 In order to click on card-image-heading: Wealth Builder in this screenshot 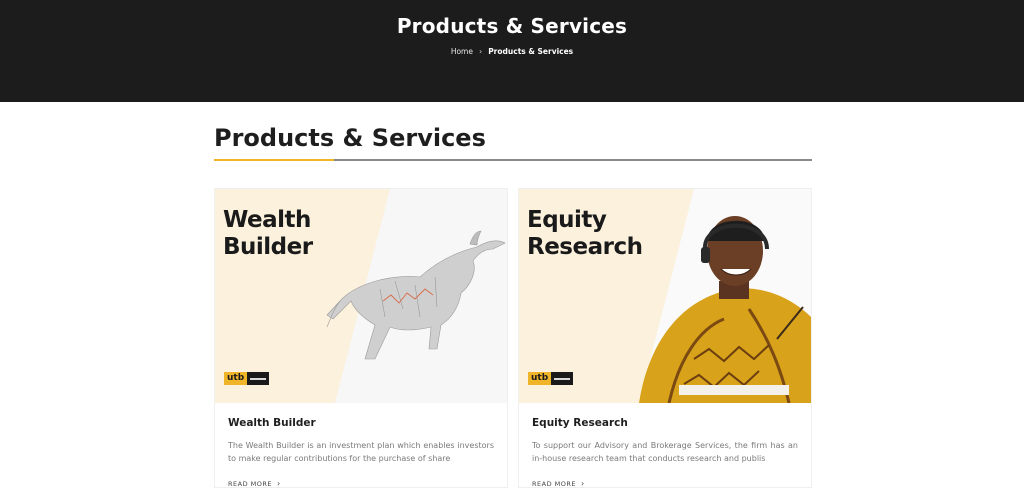, I will do `click(268, 234)`.